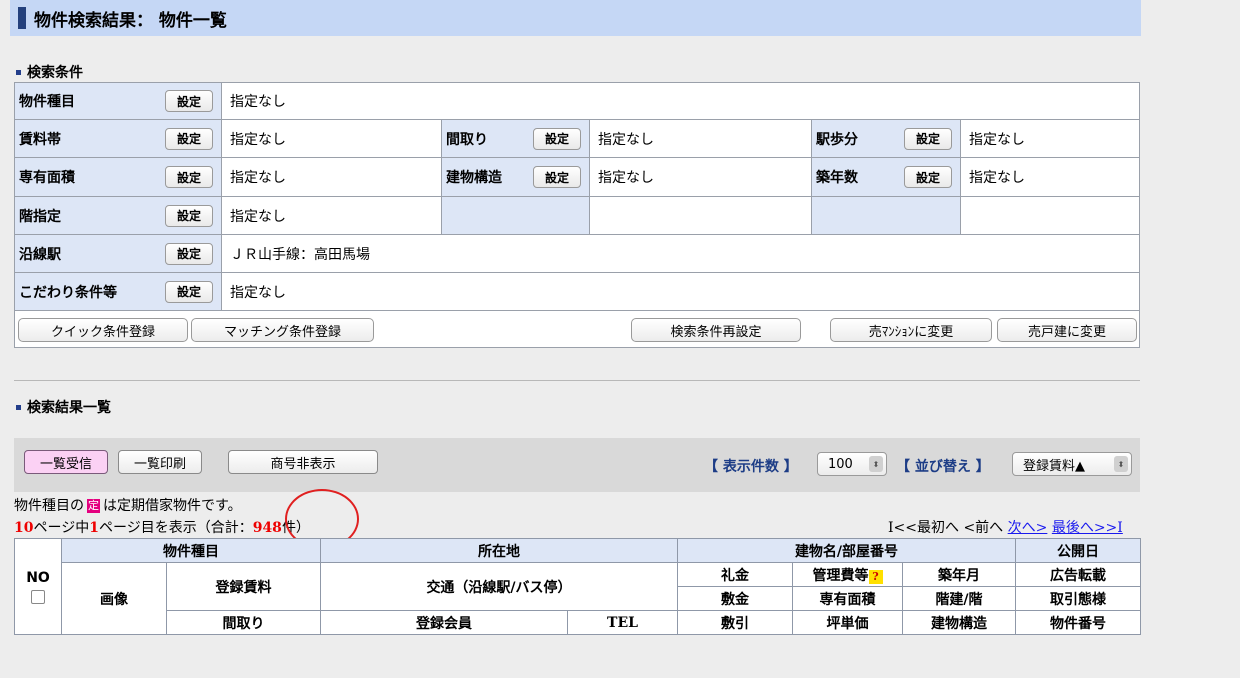  I want to click on quick-condition-register-button: クイック条件登録, so click(103, 330).